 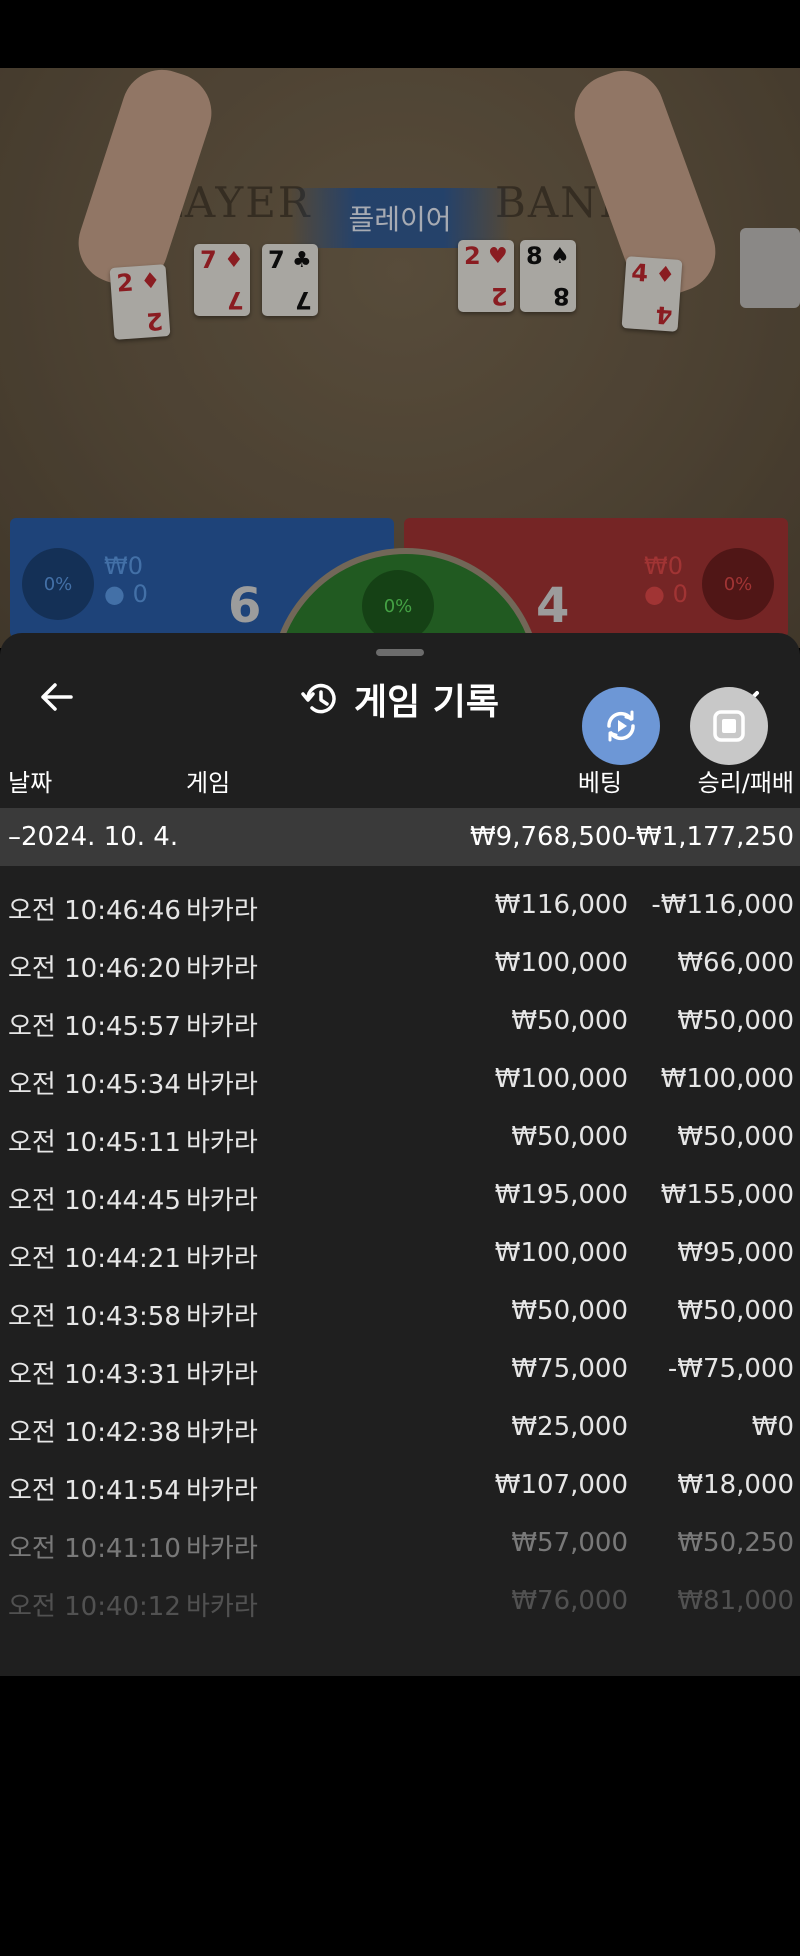 I want to click on column-header-bet: 베팅, so click(x=599, y=783).